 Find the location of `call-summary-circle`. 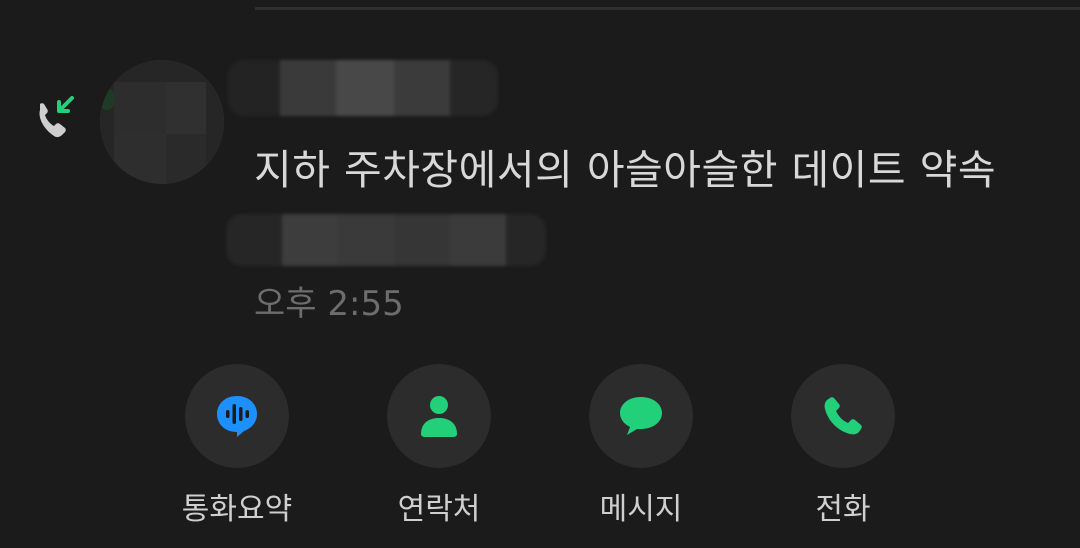

call-summary-circle is located at coordinates (237, 416).